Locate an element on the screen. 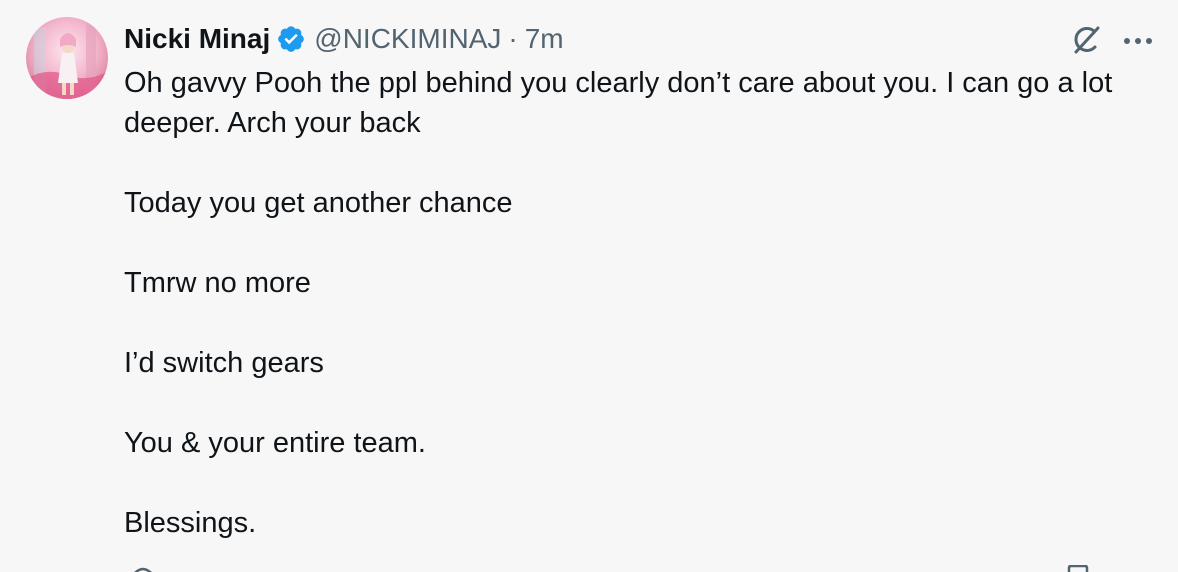  reply-icon is located at coordinates (143, 567).